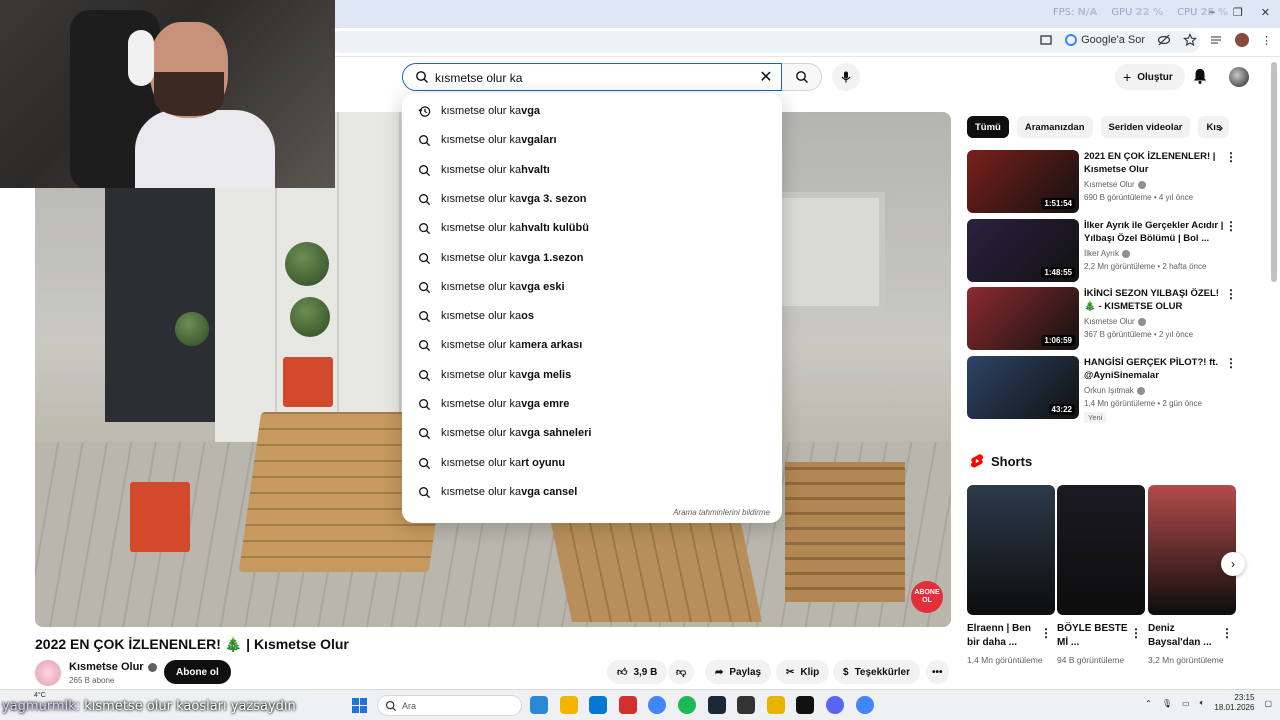  What do you see at coordinates (478, 78) in the screenshot?
I see `search-query-text: kısmetse olur ka` at bounding box center [478, 78].